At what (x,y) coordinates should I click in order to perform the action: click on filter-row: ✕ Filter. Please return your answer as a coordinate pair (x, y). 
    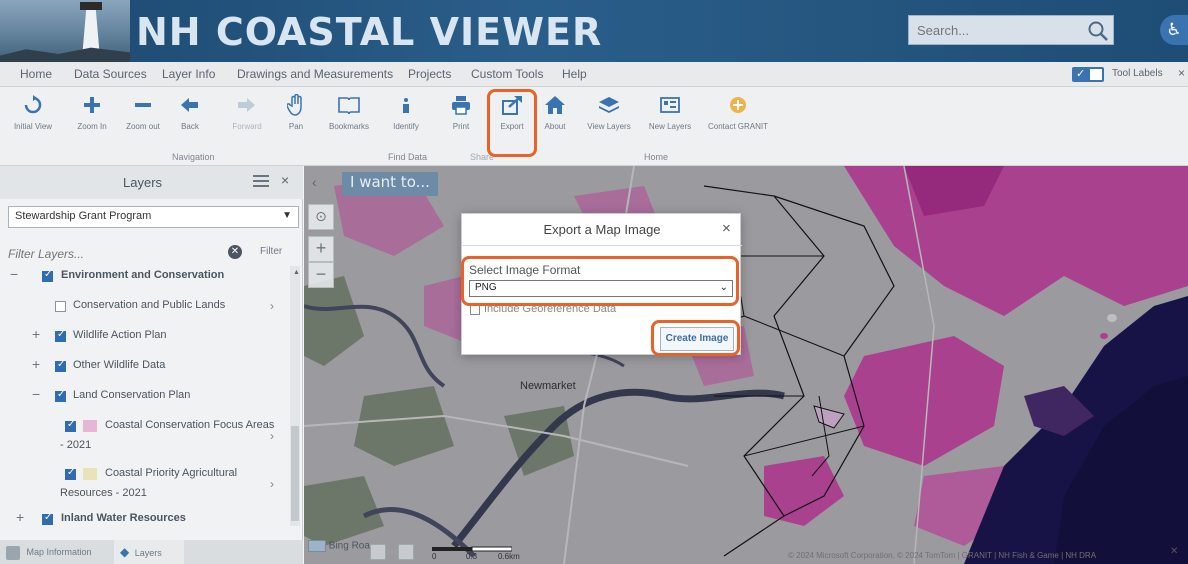
    Looking at the image, I should click on (151, 253).